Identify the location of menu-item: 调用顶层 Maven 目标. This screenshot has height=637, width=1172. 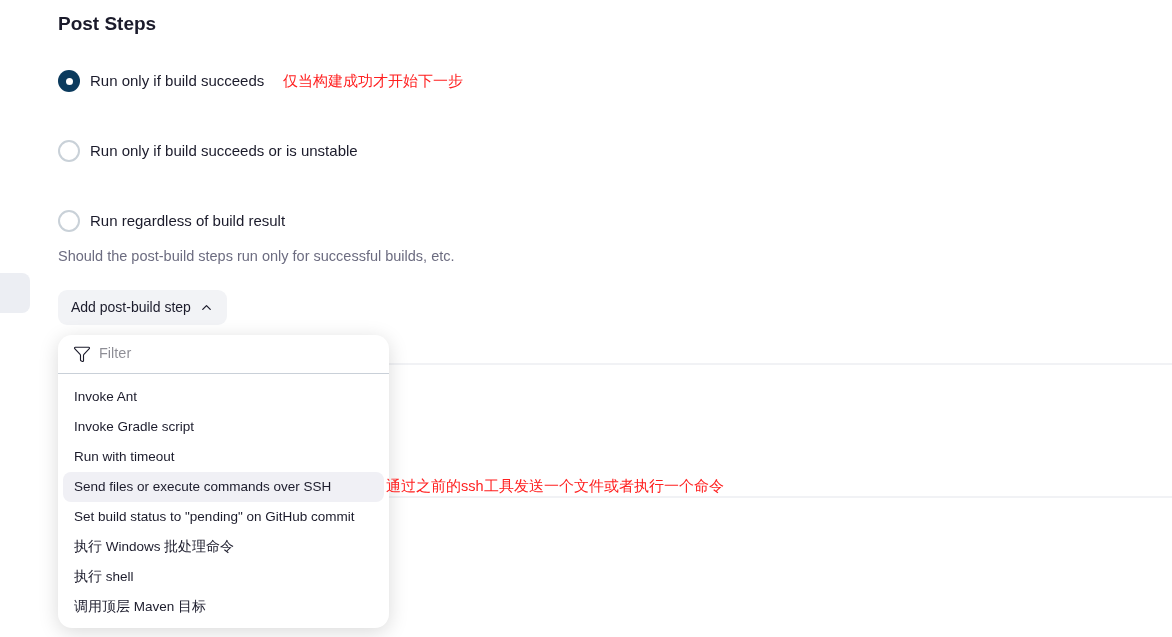
(223, 607).